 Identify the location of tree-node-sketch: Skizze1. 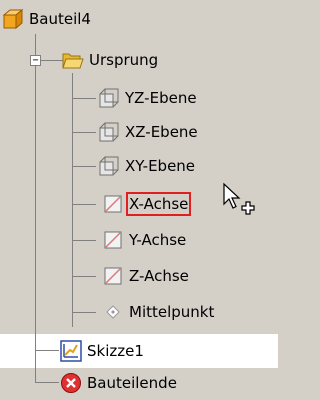
(103, 351).